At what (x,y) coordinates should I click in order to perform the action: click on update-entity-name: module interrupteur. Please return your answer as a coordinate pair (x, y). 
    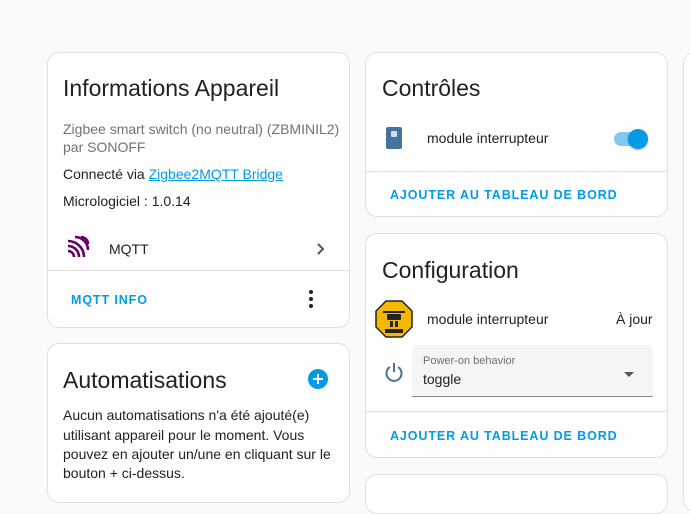
    Looking at the image, I should click on (488, 319).